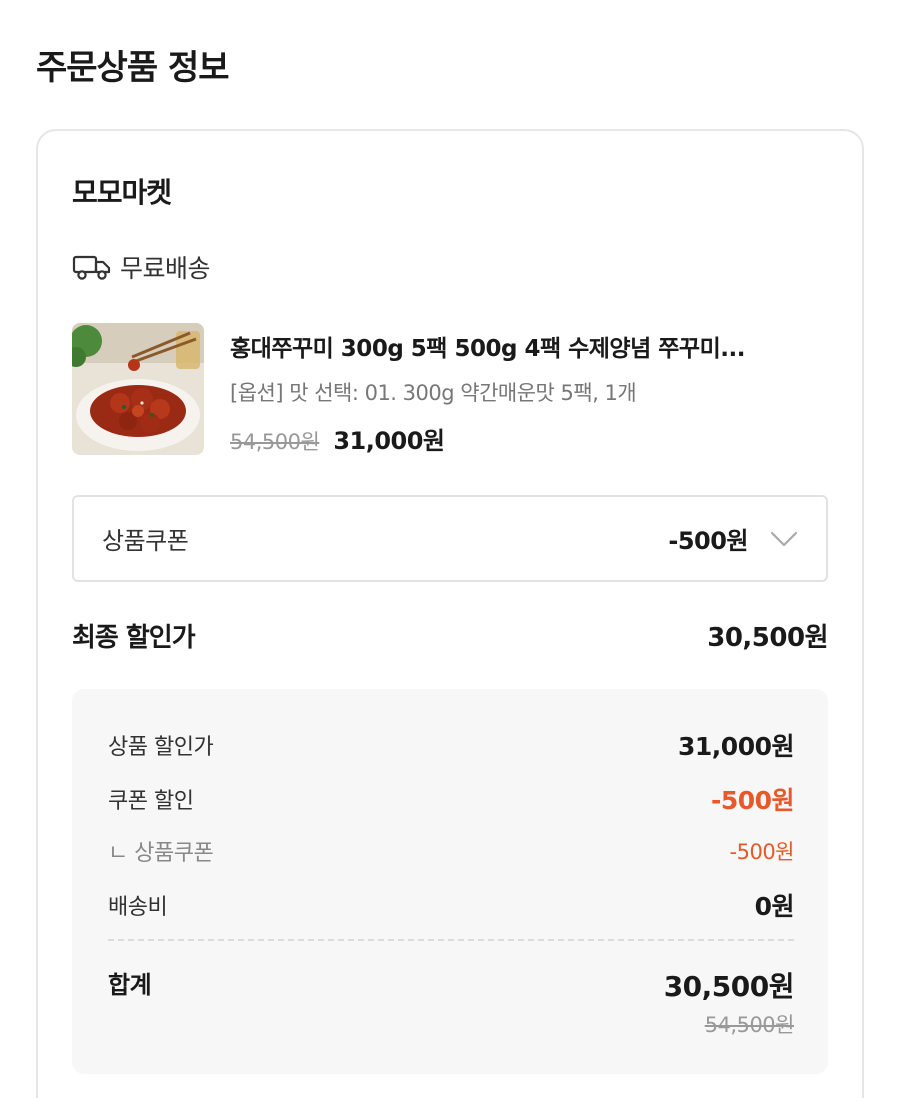  I want to click on price-row: 54,500원 31,000원, so click(530, 438).